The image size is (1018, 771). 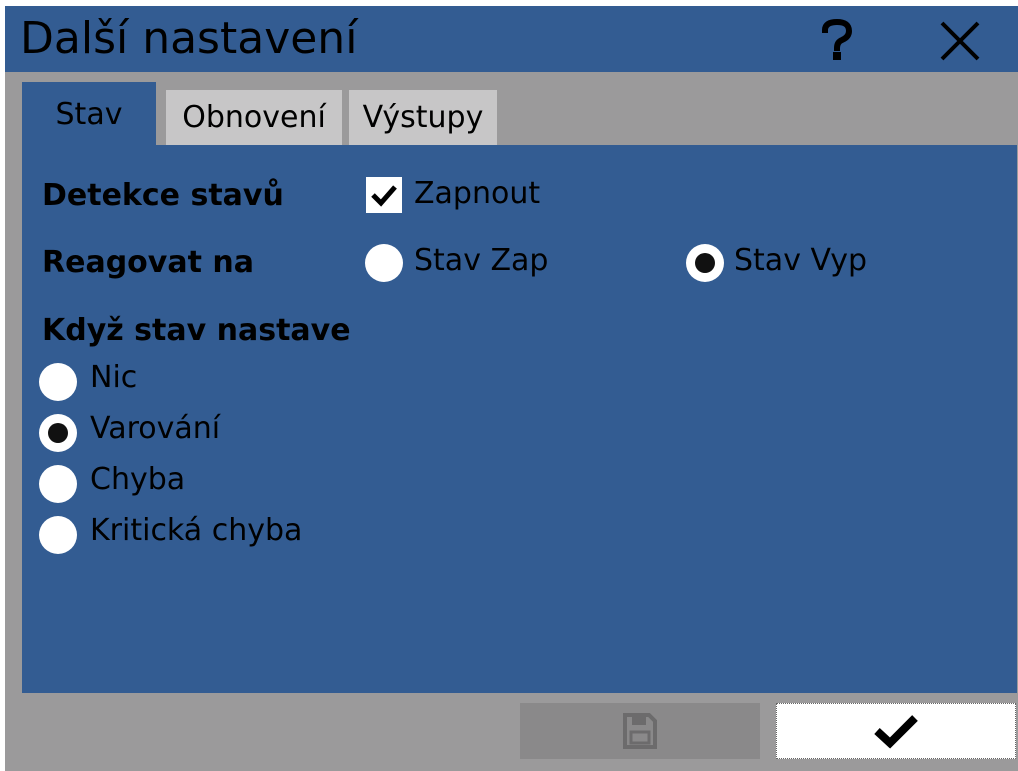 What do you see at coordinates (196, 531) in the screenshot?
I see `radio-critical-error-label: Kritická chyba` at bounding box center [196, 531].